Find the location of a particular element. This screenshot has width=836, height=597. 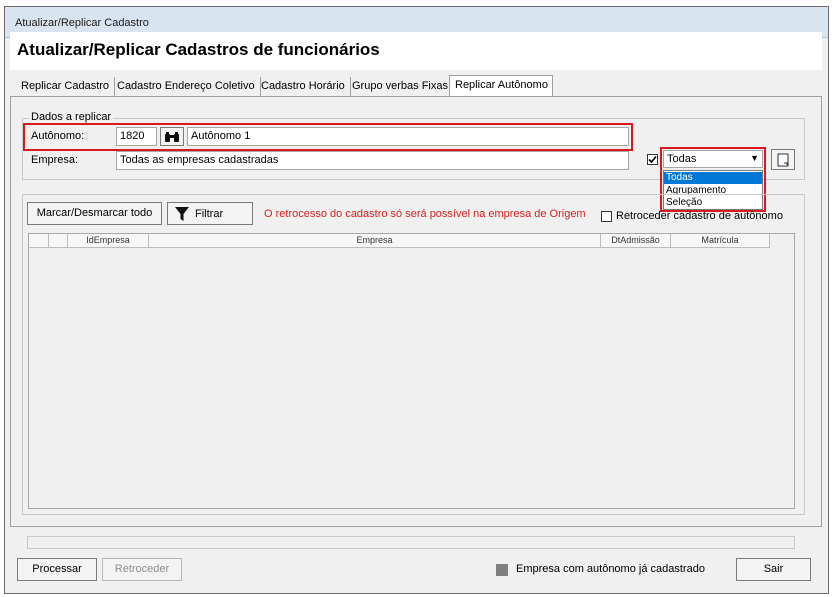

filter-button: Filtrar is located at coordinates (210, 213).